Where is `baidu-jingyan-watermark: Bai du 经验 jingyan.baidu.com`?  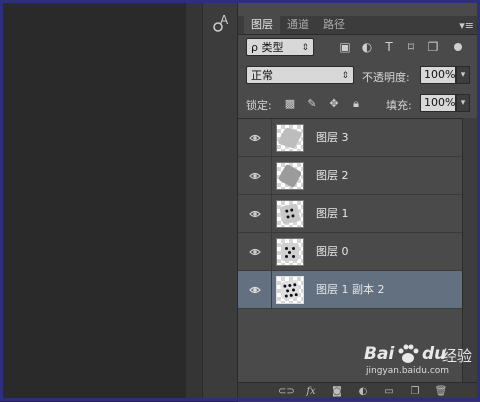
baidu-jingyan-watermark: Bai du 经验 jingyan.baidu.com is located at coordinates (417, 360).